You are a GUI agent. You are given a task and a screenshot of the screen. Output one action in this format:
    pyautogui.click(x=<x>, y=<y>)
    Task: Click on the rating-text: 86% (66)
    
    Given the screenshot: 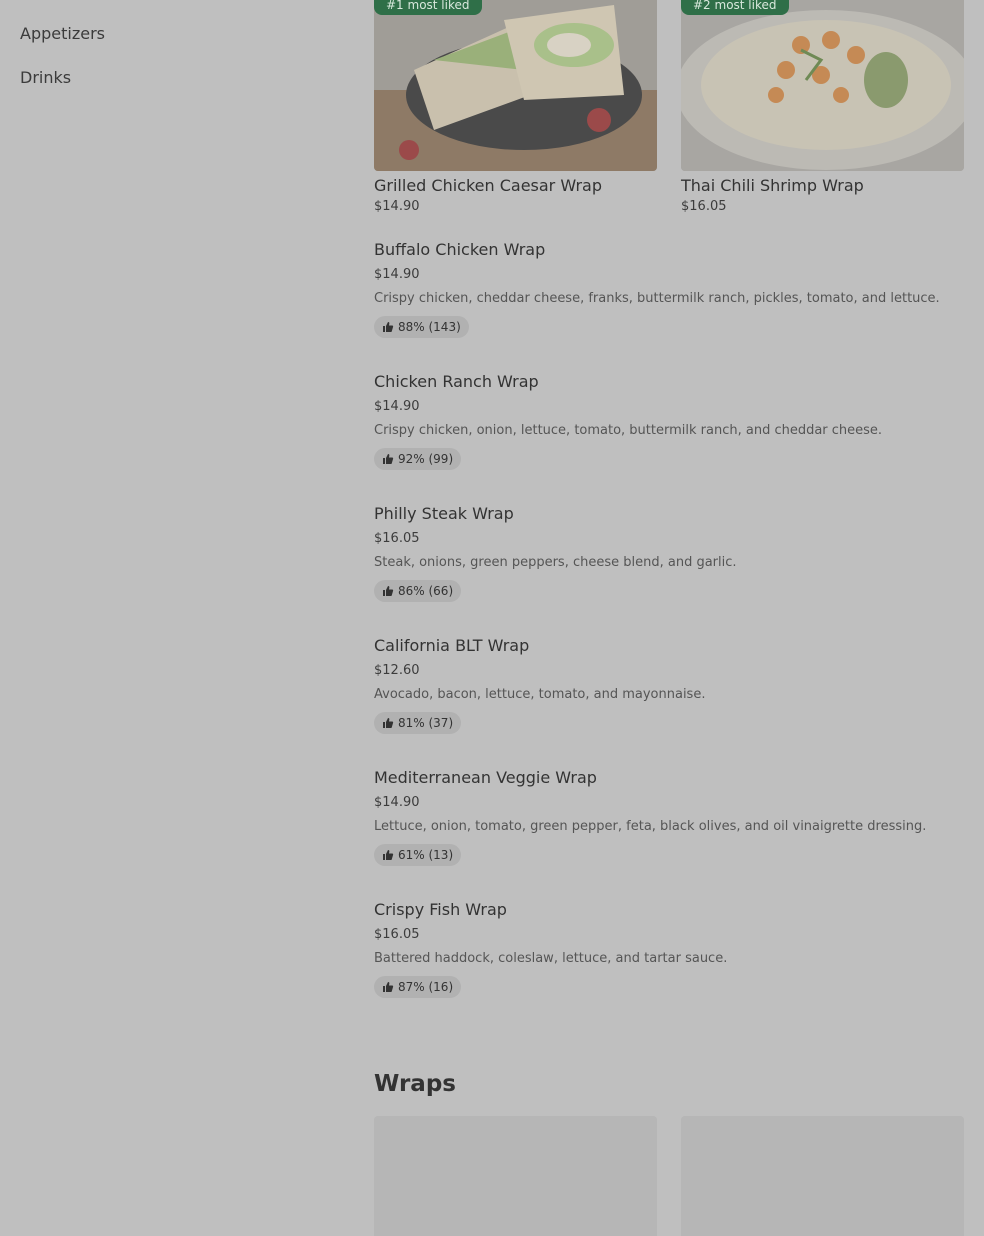 What is the action you would take?
    pyautogui.click(x=426, y=591)
    